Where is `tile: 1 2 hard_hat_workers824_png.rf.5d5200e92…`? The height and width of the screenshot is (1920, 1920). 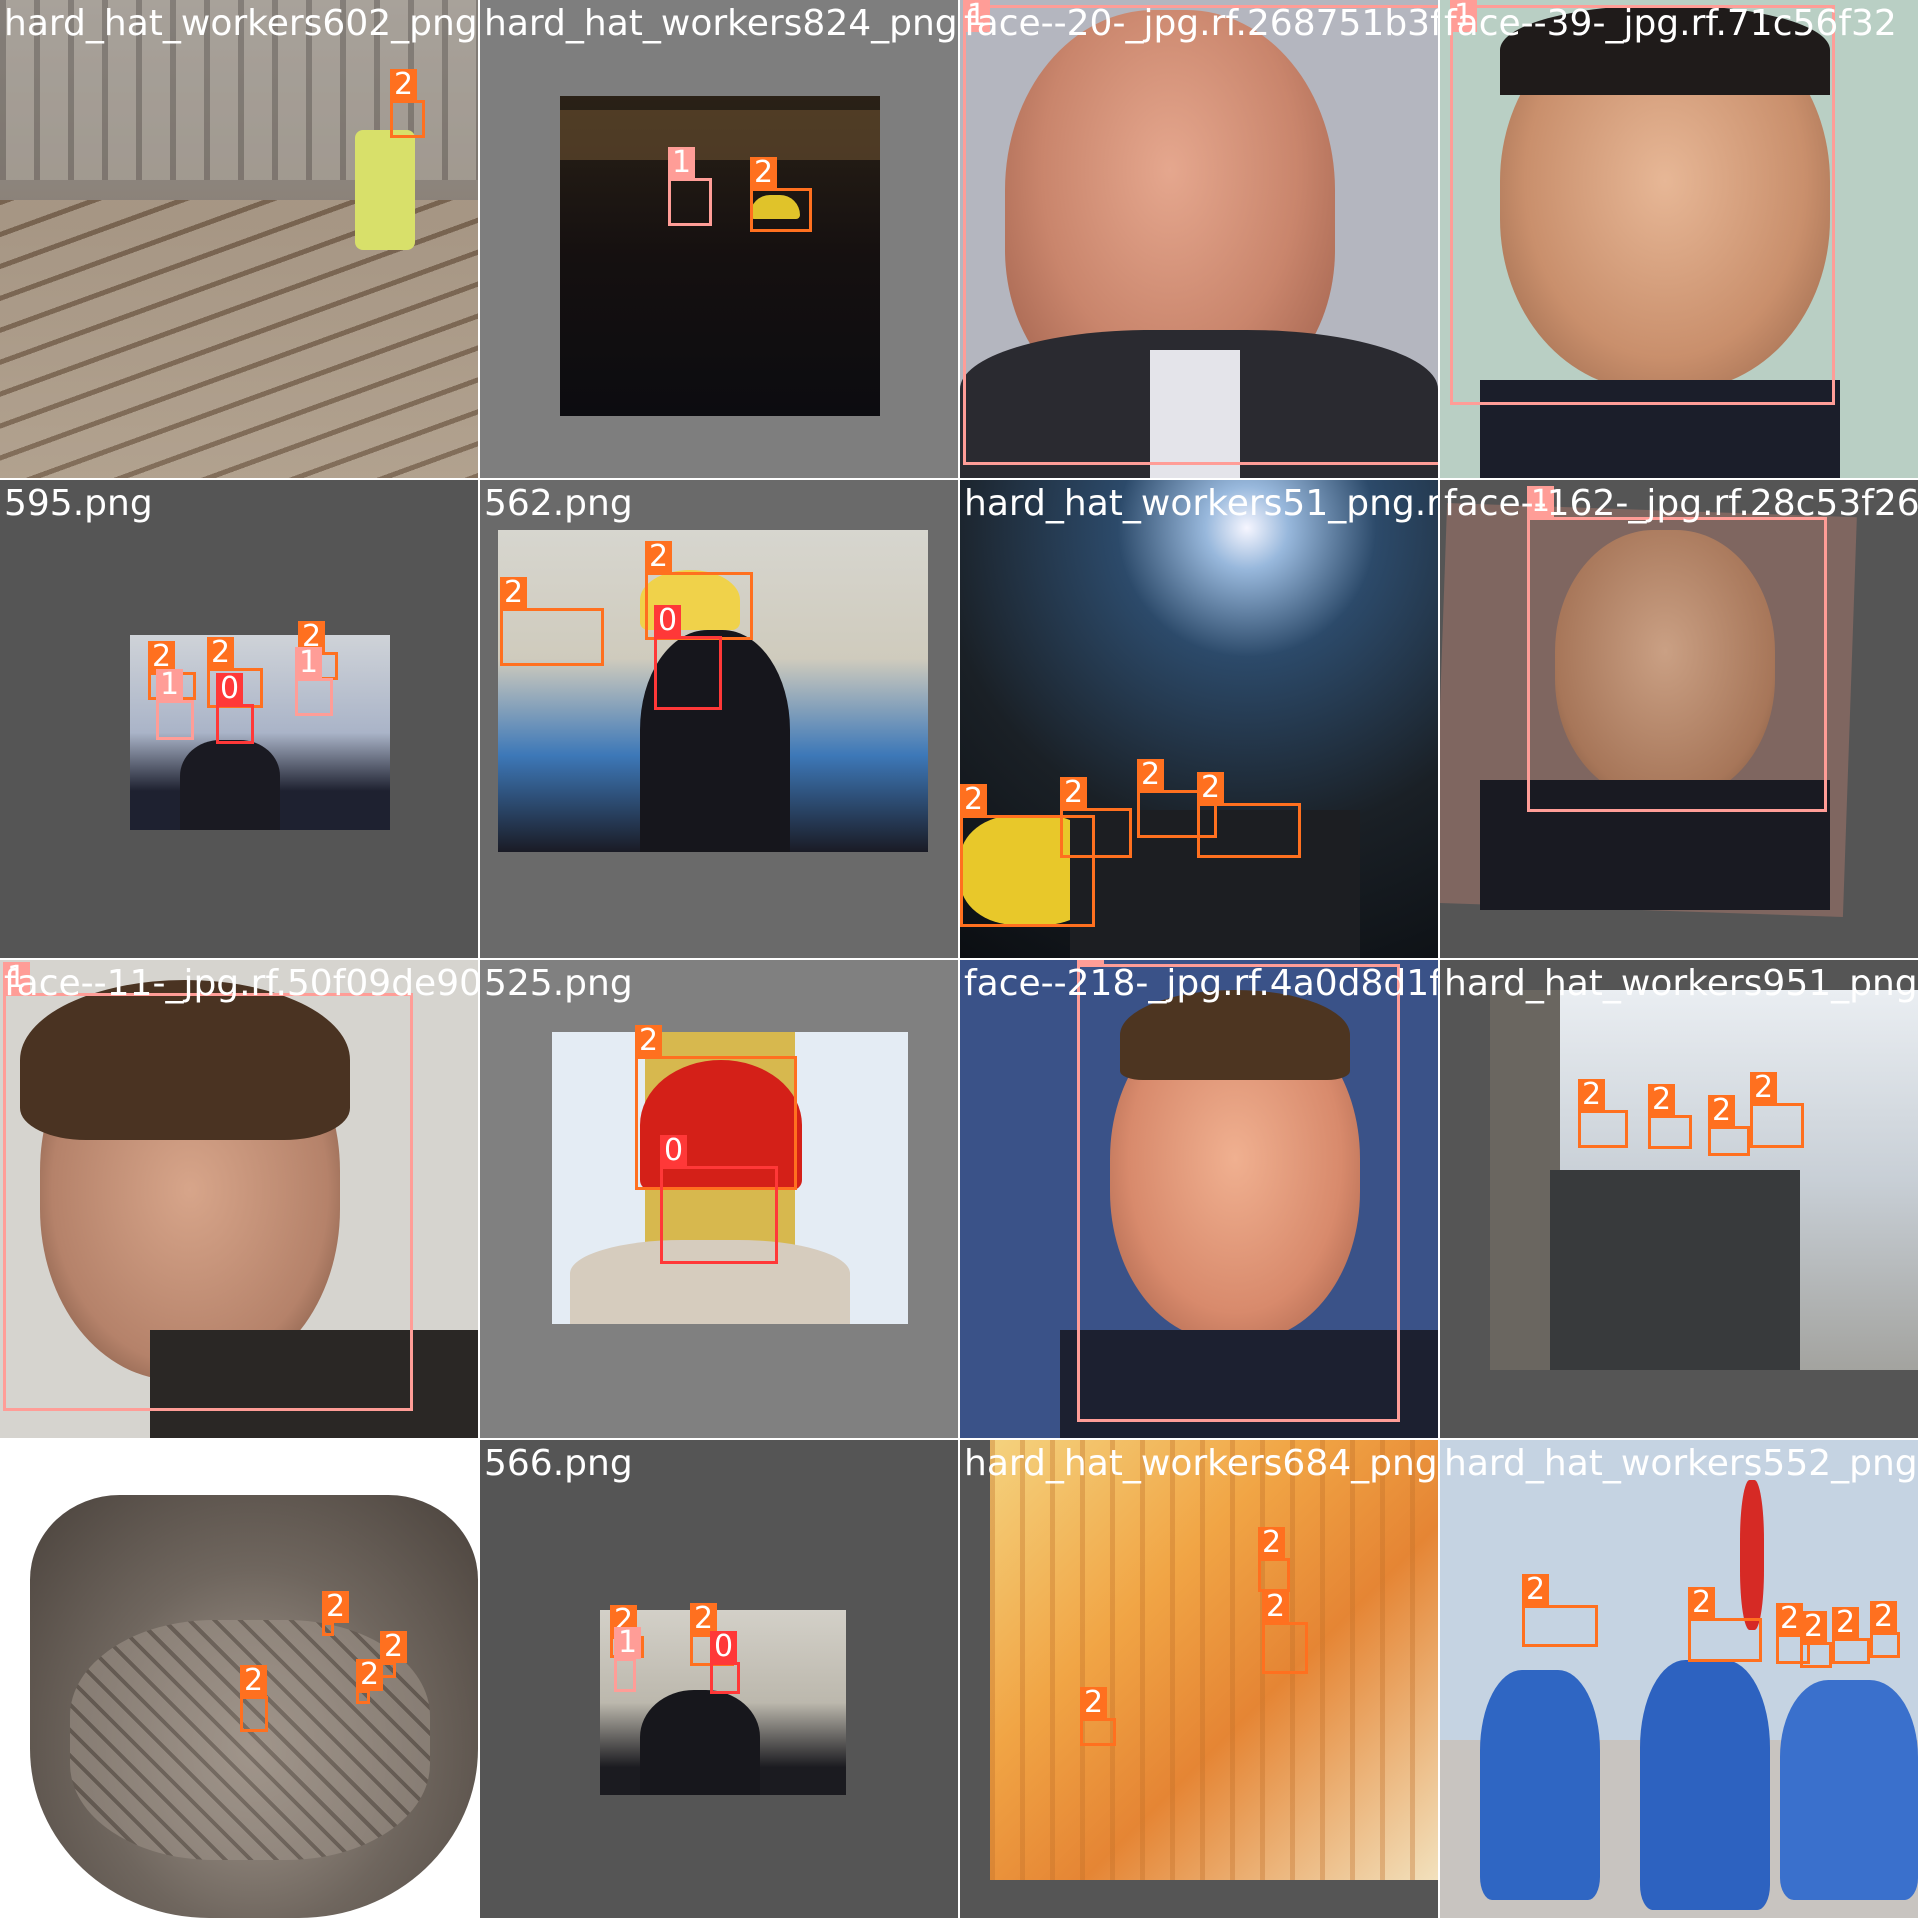
tile: 1 2 hard_hat_workers824_png.rf.5d5200e92… is located at coordinates (719, 239).